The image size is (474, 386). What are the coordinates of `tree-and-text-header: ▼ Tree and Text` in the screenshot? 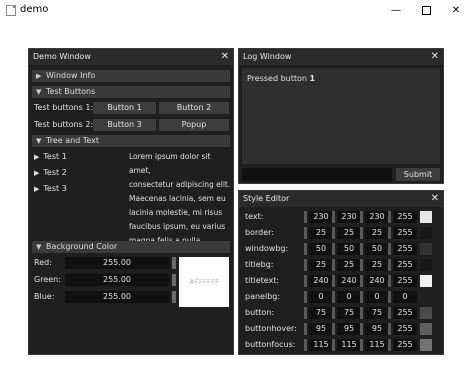 It's located at (131, 141).